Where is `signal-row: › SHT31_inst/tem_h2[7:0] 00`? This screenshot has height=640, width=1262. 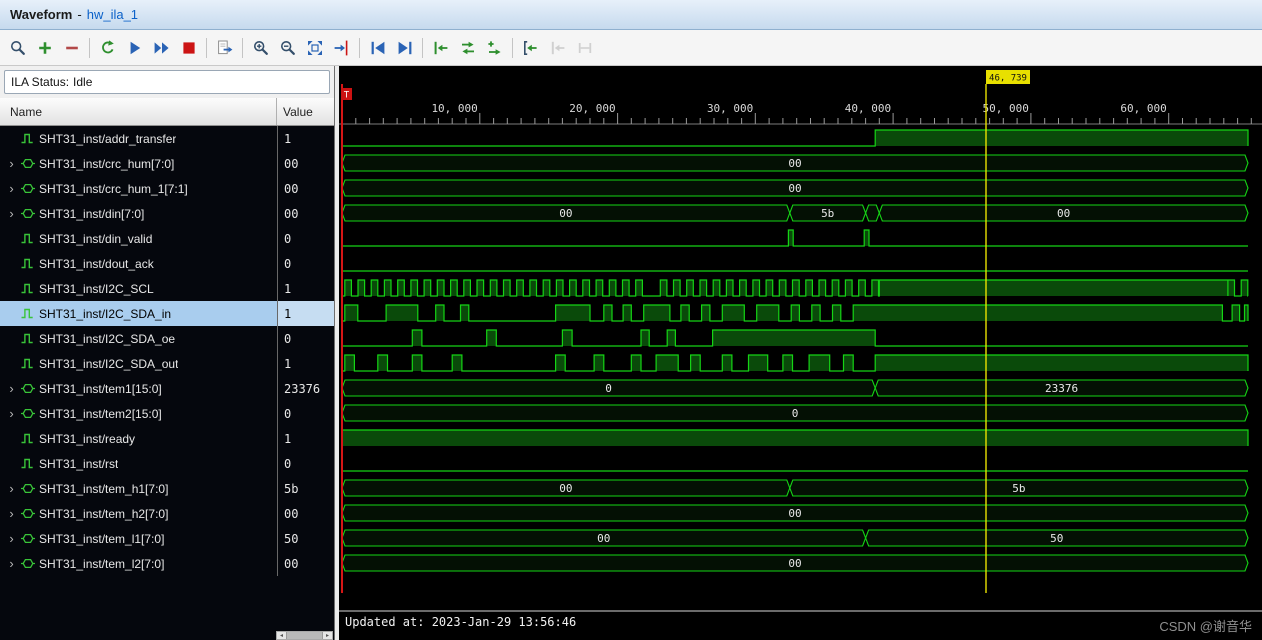
signal-row: › SHT31_inst/tem_h2[7:0] 00 is located at coordinates (167, 513).